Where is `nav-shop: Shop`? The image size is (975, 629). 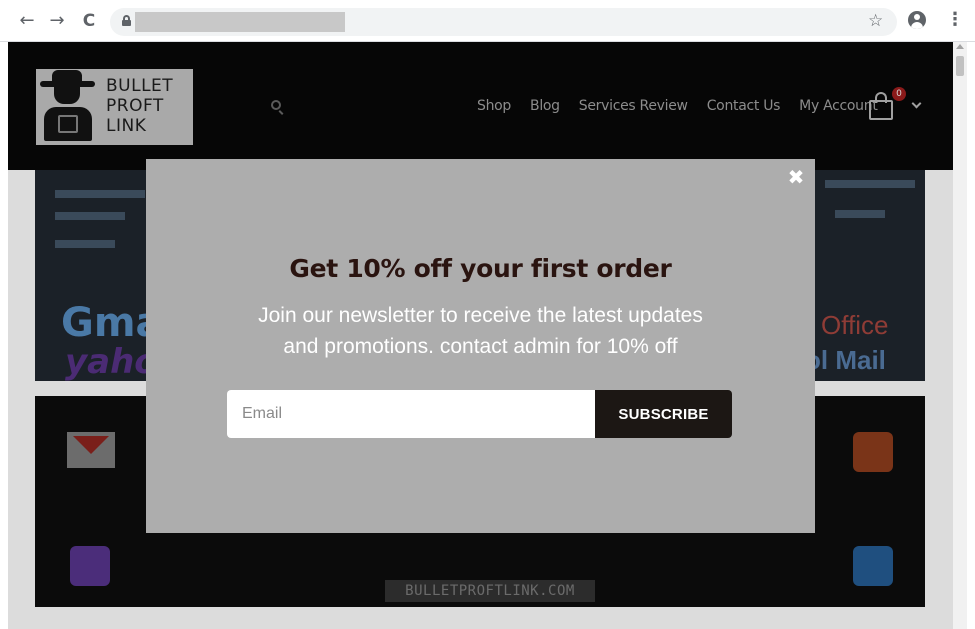
nav-shop: Shop is located at coordinates (494, 106).